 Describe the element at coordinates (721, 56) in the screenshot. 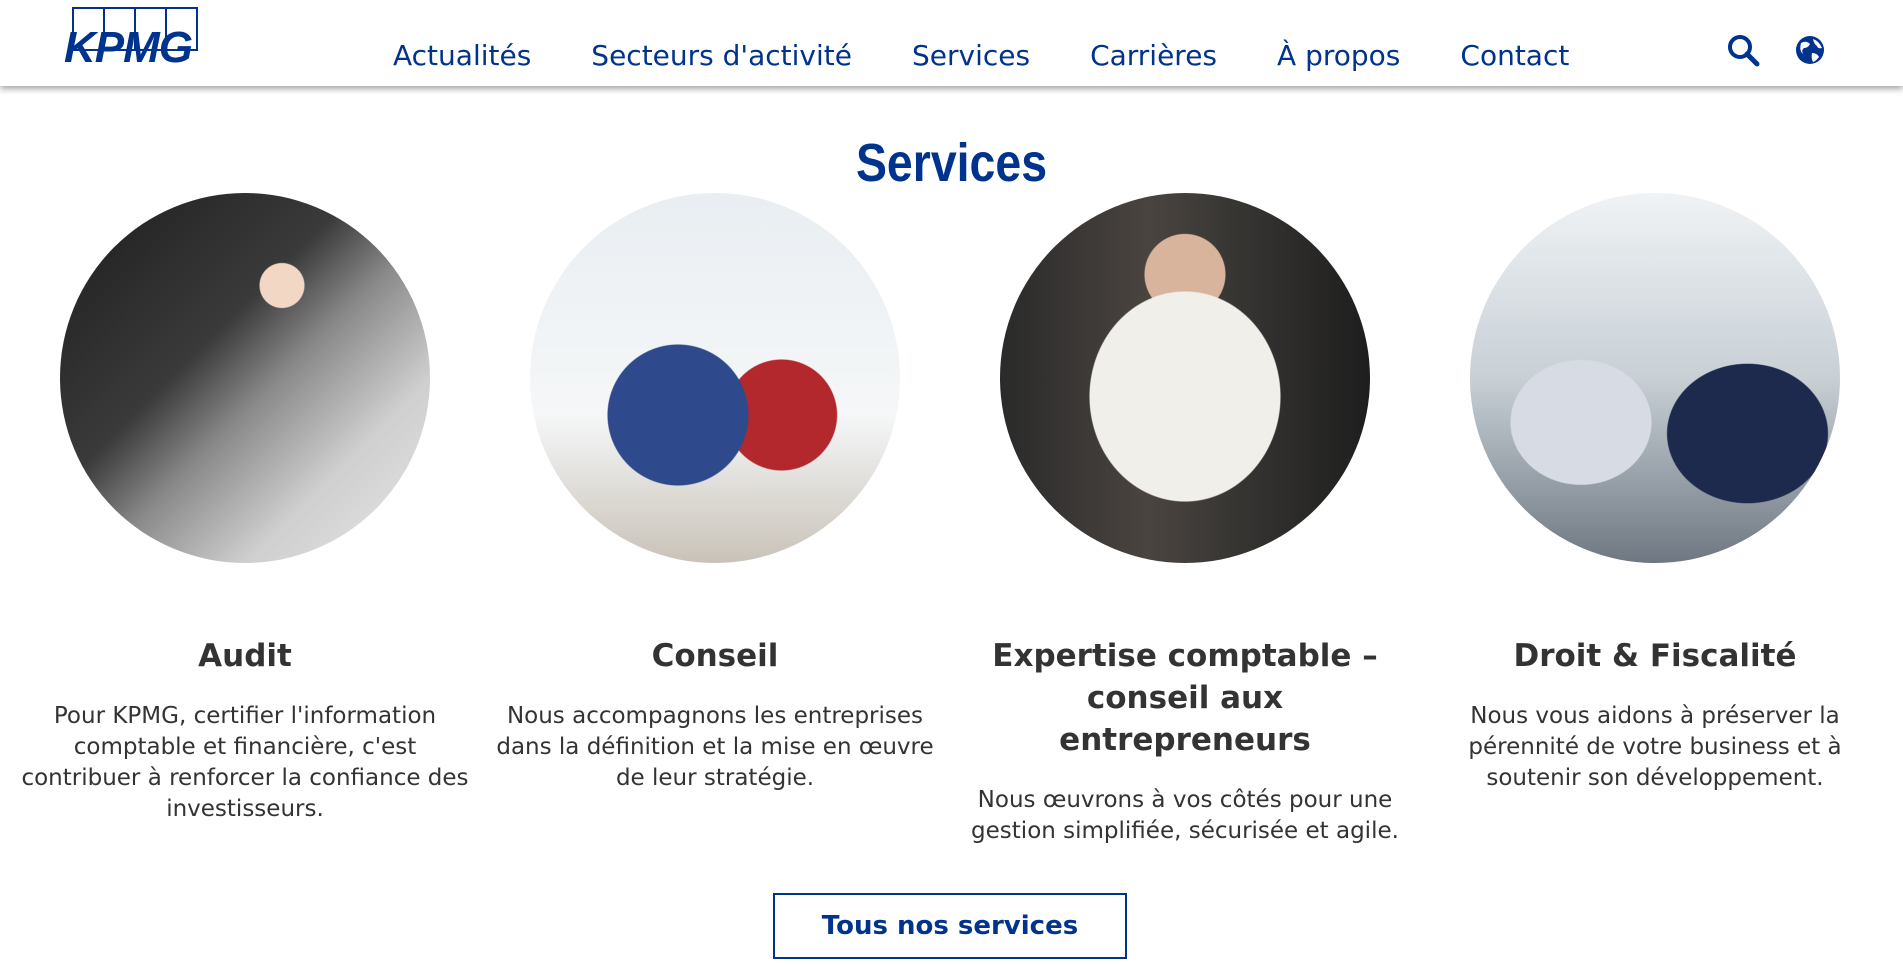

I see `nav-item-secteurs: Secteurs d'activité` at that location.